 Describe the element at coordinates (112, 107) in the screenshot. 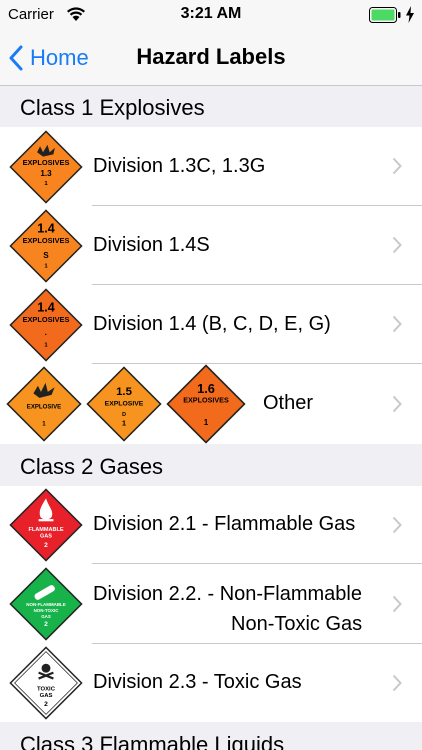

I see `section-header-label: Class 1 Explosives` at that location.